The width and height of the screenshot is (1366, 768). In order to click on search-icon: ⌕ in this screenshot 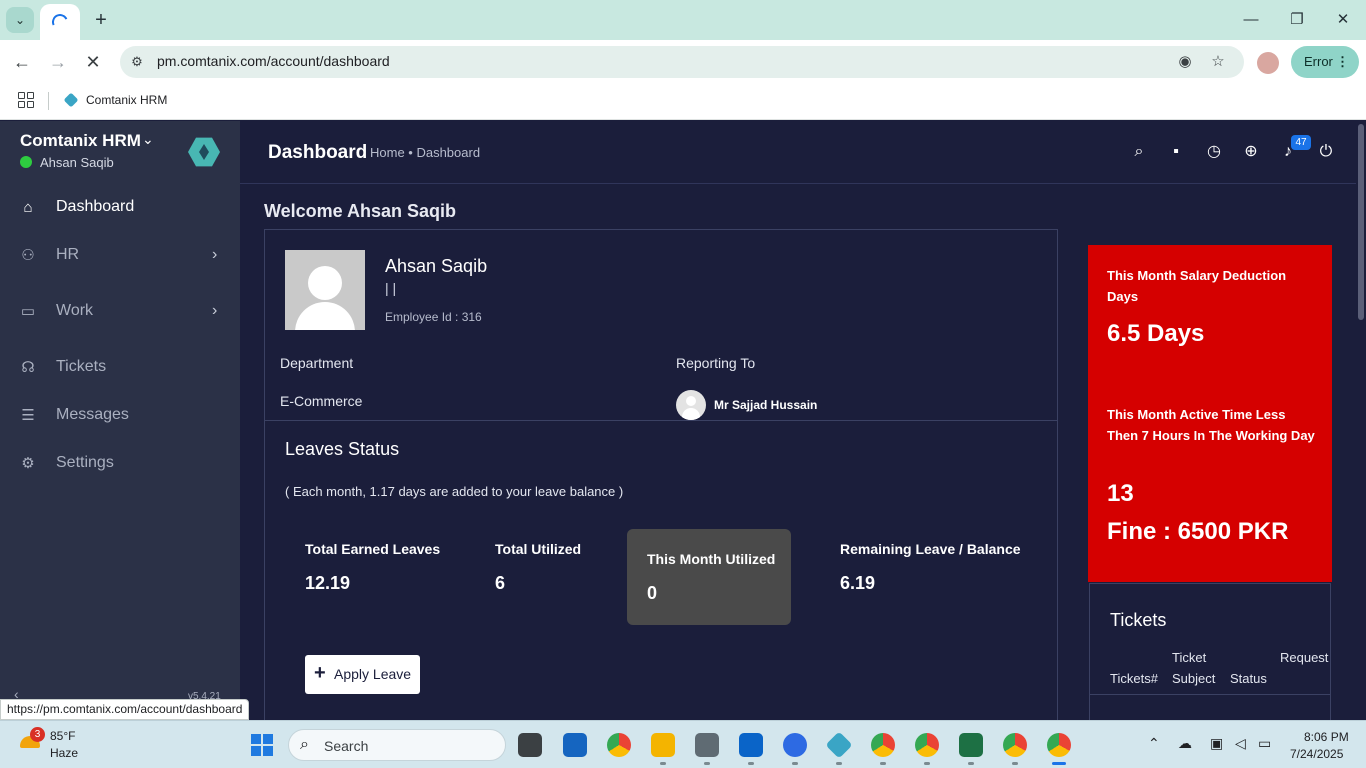, I will do `click(1139, 152)`.